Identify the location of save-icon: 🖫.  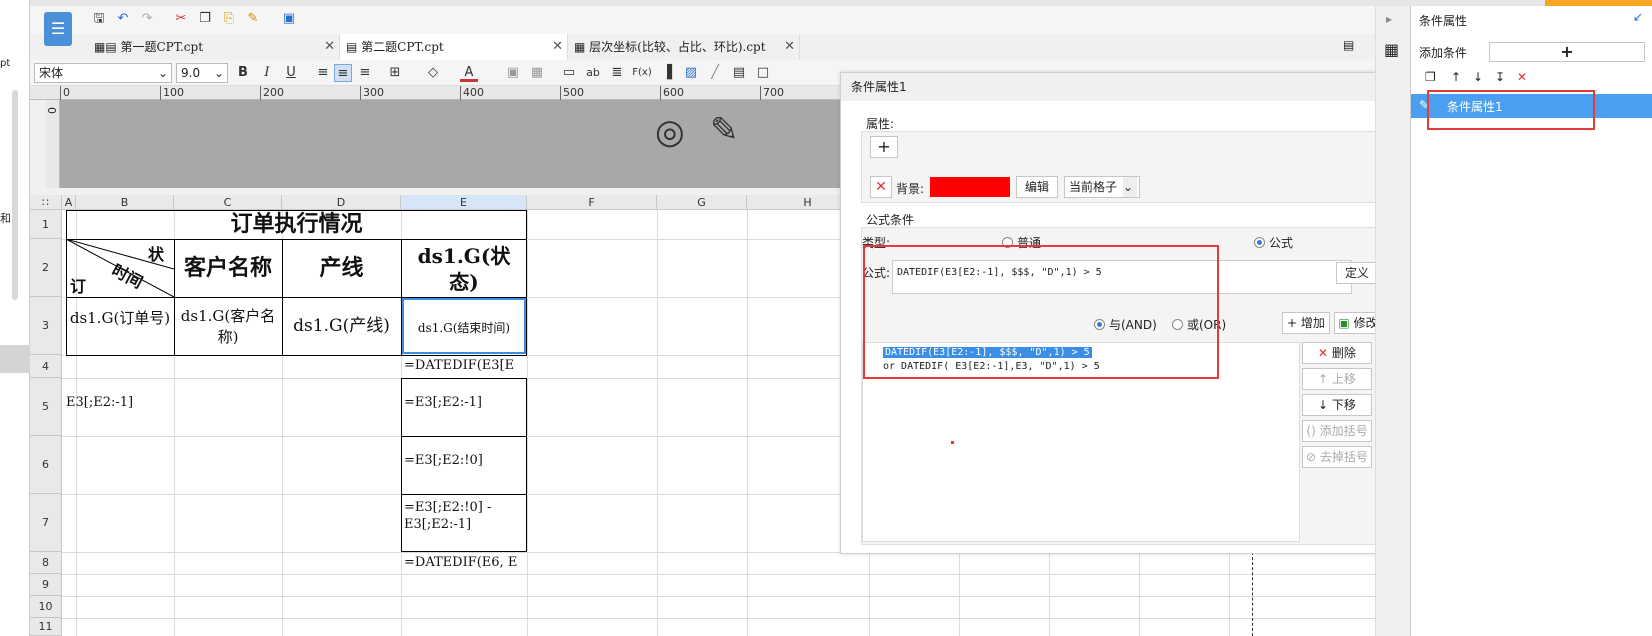
(99, 19).